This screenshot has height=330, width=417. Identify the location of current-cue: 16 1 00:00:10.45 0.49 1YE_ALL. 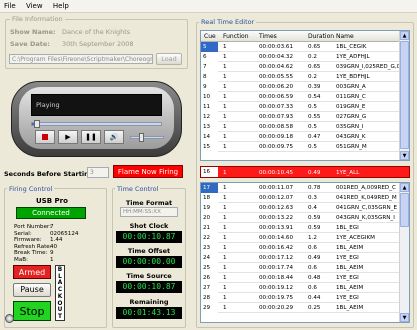
(305, 172).